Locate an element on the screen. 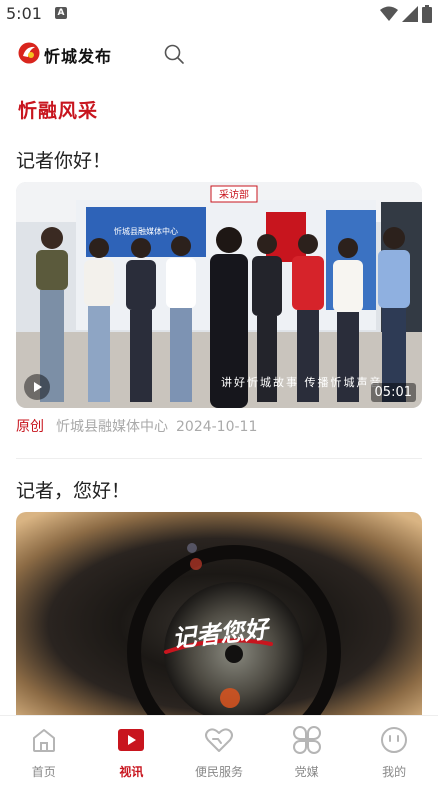 This screenshot has width=438, height=785. app-name: 忻城发布 is located at coordinates (78, 56).